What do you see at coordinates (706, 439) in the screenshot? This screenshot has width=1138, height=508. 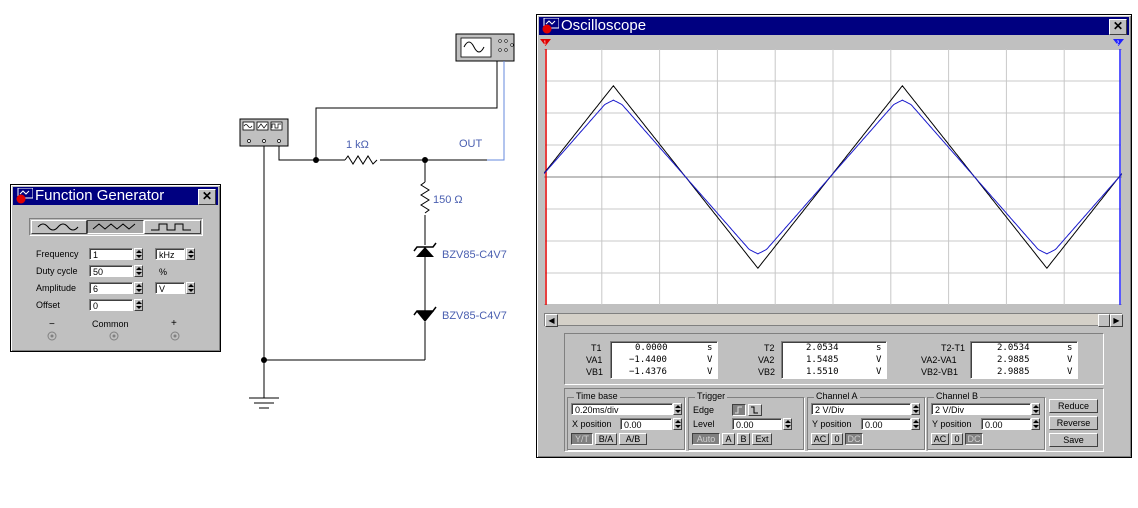 I see `auto-trigger-button: Auto` at bounding box center [706, 439].